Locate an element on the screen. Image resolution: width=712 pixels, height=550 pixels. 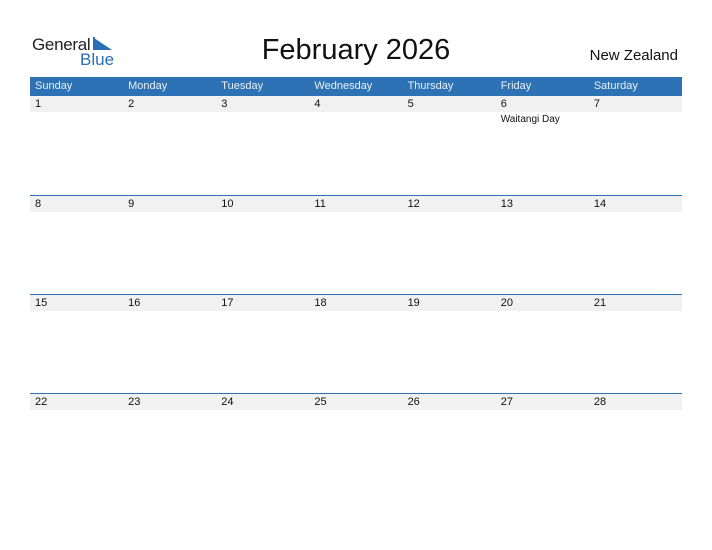
day-cell: 7 is located at coordinates (635, 145).